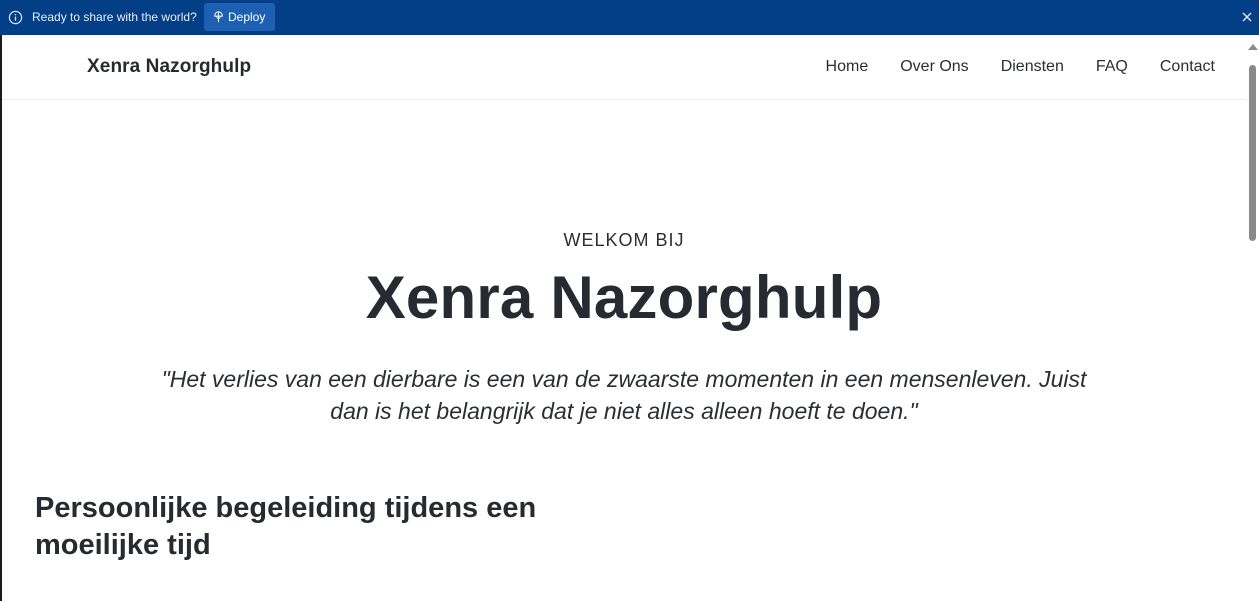 This screenshot has width=1259, height=601. Describe the element at coordinates (629, 17) in the screenshot. I see `deploy-banner: Ready to share with the world? Deploy` at that location.